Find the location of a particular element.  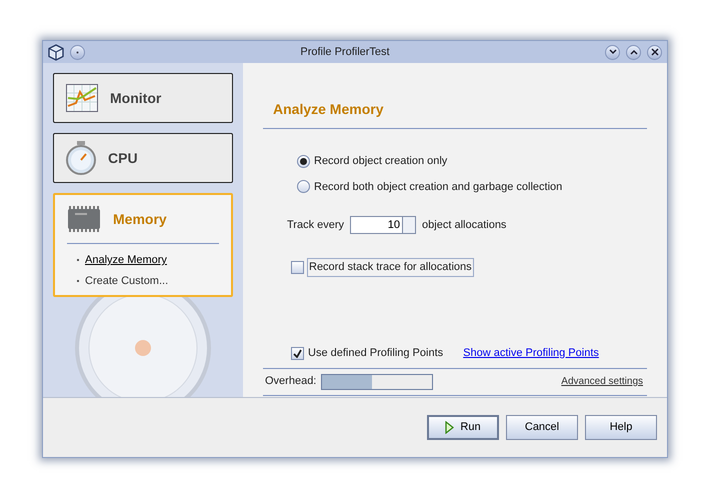

field-label: Track every is located at coordinates (315, 225).